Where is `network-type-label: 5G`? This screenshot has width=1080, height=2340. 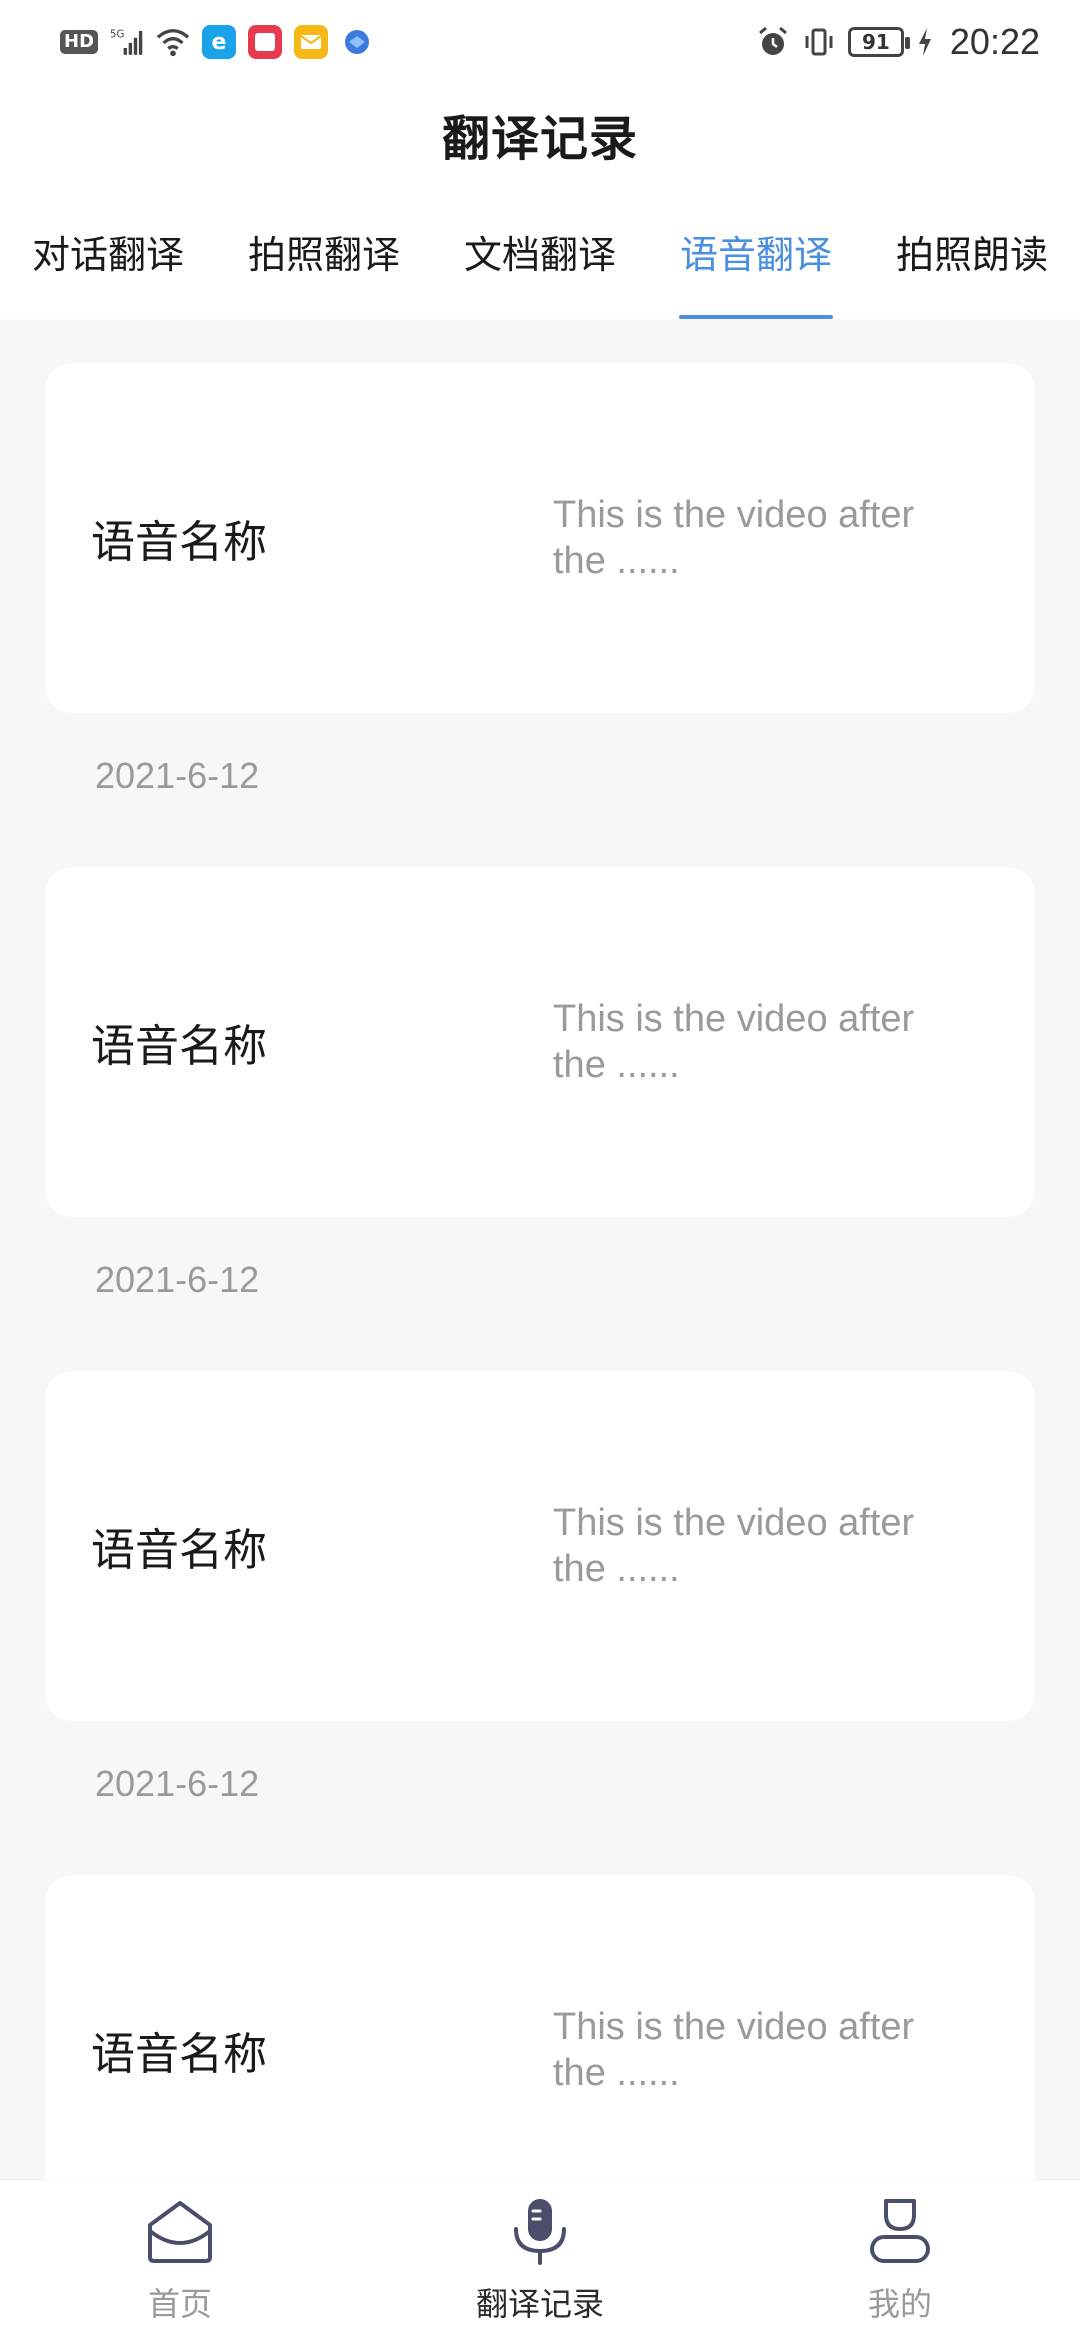 network-type-label: 5G is located at coordinates (117, 35).